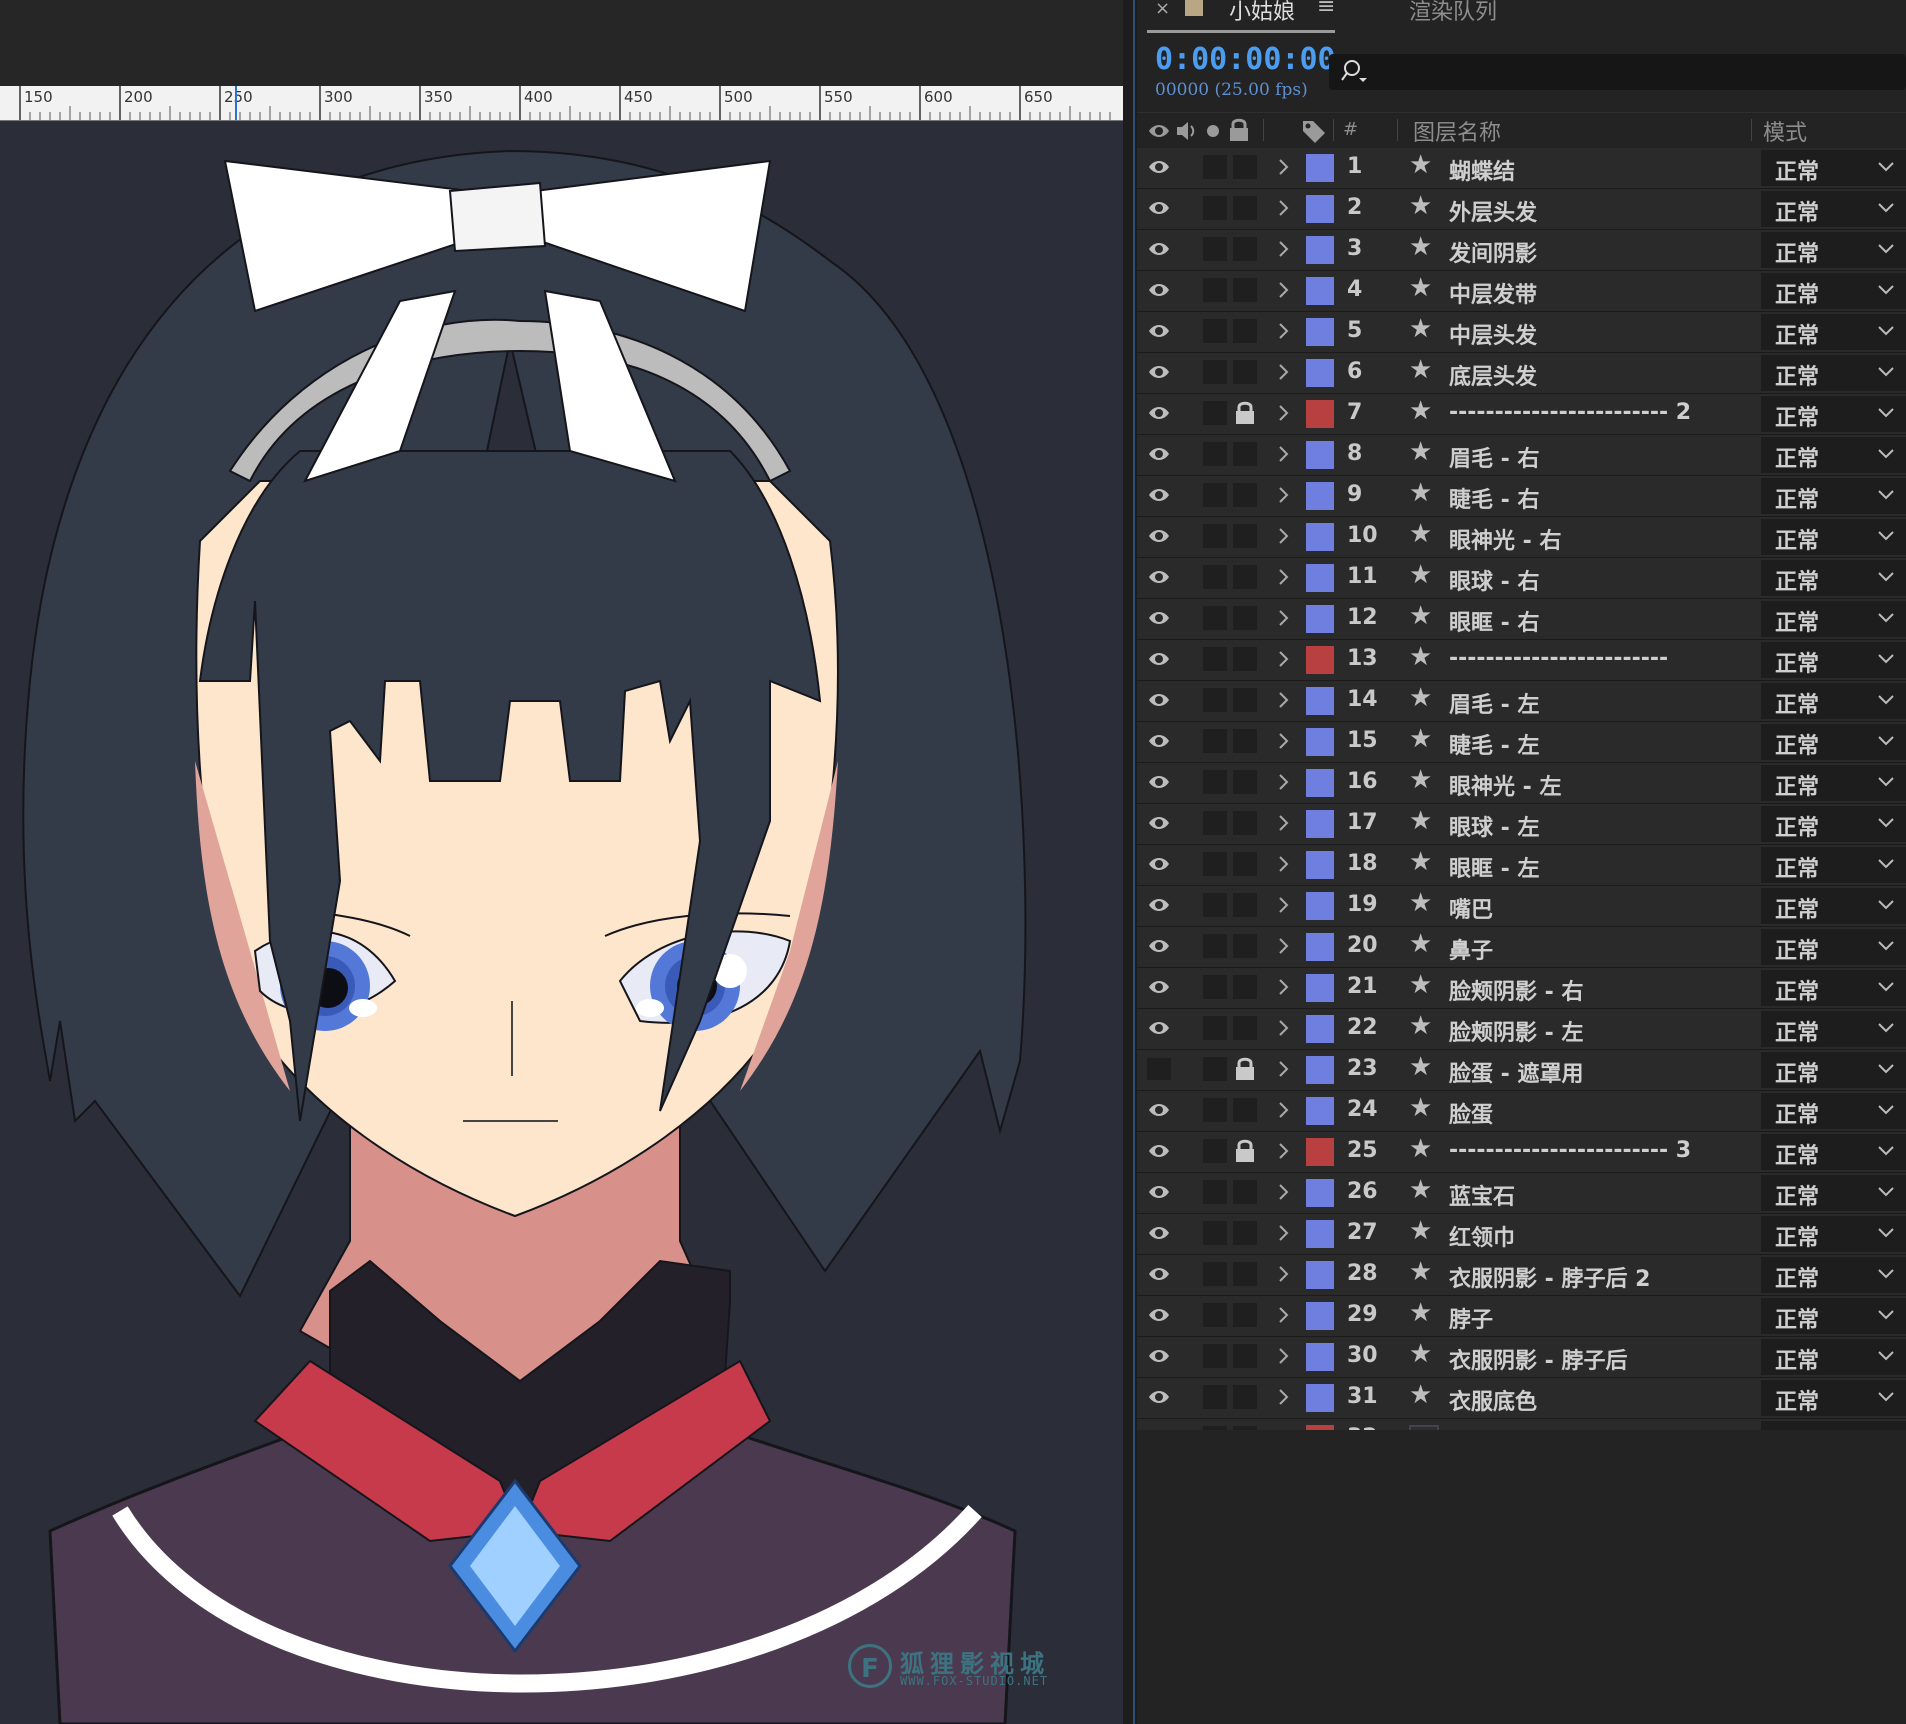 This screenshot has width=1906, height=1724. Describe the element at coordinates (1521, 373) in the screenshot. I see `layer-row: 6 ★ 底层头发 正常` at that location.